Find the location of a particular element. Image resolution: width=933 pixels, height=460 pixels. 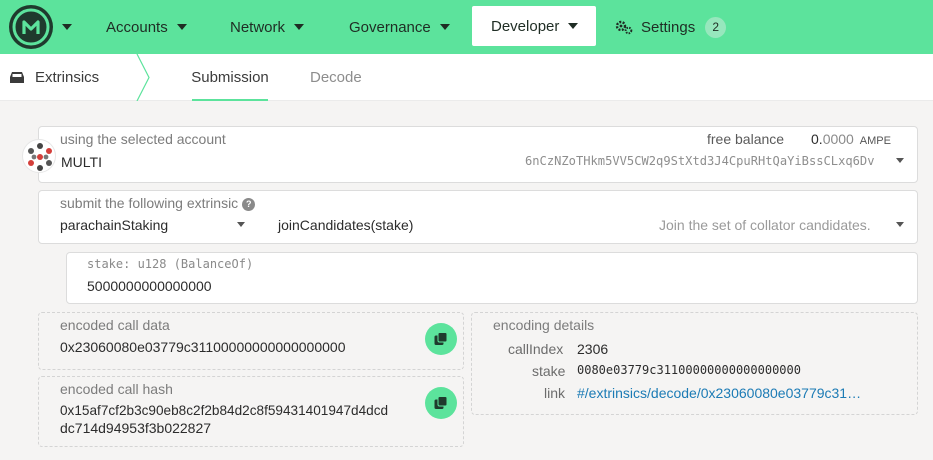

nav-accounts: Accounts is located at coordinates (146, 27).